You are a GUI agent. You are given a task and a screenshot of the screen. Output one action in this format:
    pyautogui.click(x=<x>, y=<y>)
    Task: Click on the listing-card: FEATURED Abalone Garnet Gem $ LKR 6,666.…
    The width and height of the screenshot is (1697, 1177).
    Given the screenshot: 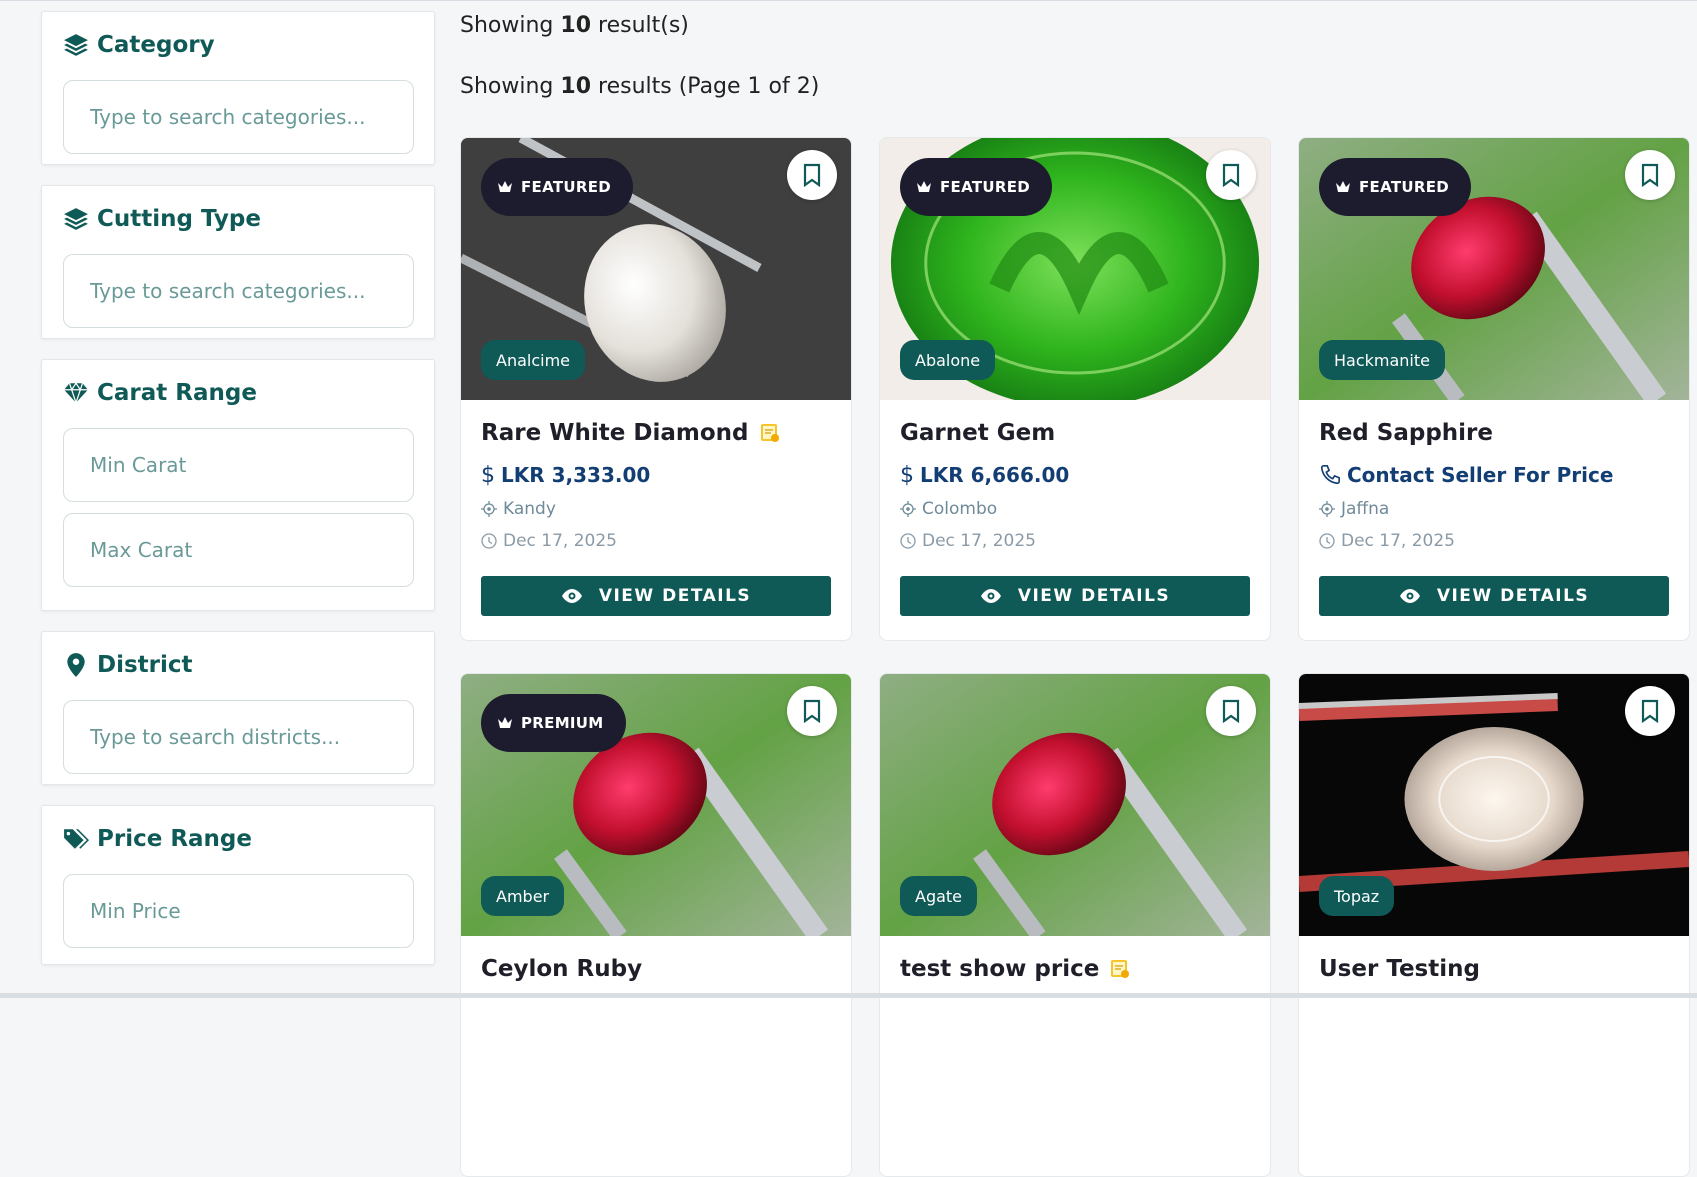 What is the action you would take?
    pyautogui.click(x=1075, y=389)
    